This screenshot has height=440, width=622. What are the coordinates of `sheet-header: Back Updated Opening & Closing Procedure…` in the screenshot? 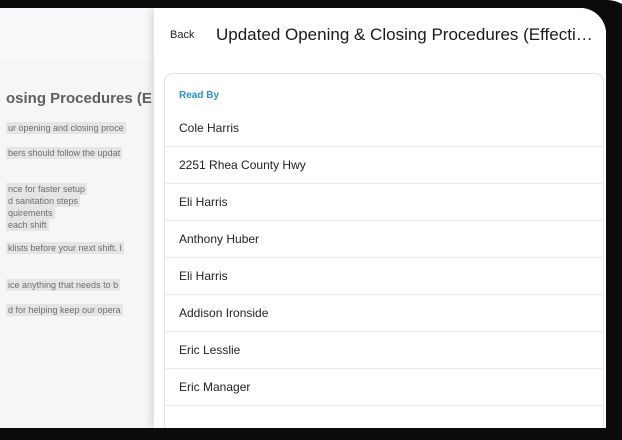 It's located at (380, 34).